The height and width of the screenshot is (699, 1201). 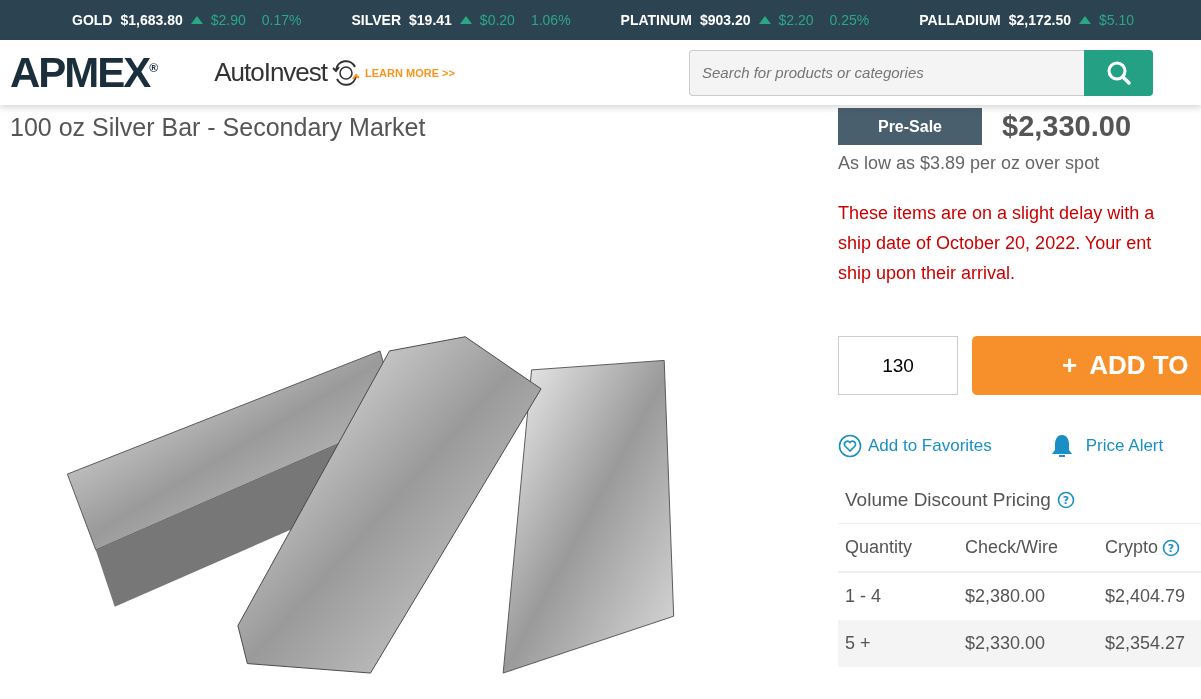 What do you see at coordinates (1005, 596) in the screenshot?
I see `table-cell: $2,380.00` at bounding box center [1005, 596].